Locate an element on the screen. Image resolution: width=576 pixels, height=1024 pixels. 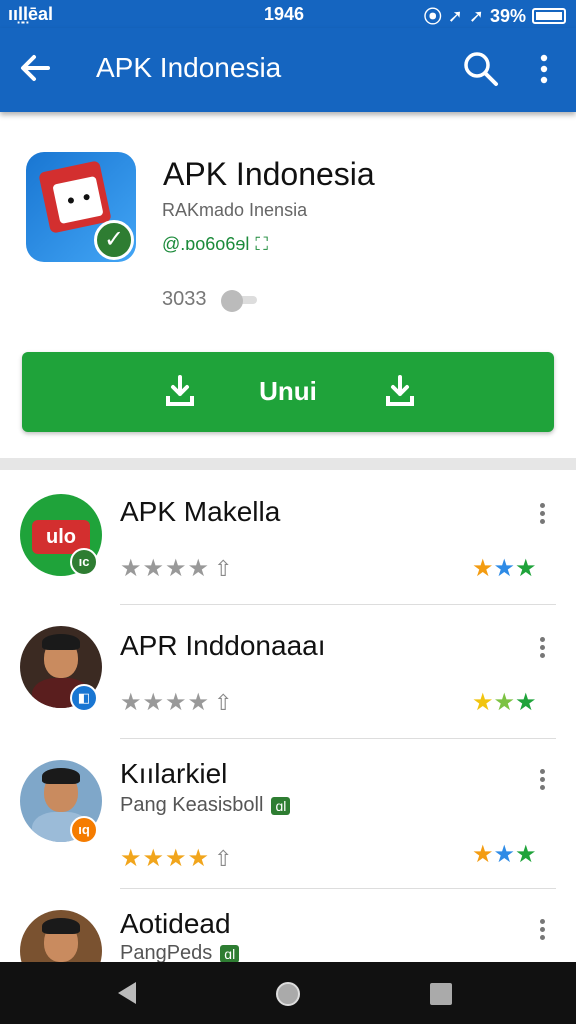
app-icon: ✓ is located at coordinates (81, 207).